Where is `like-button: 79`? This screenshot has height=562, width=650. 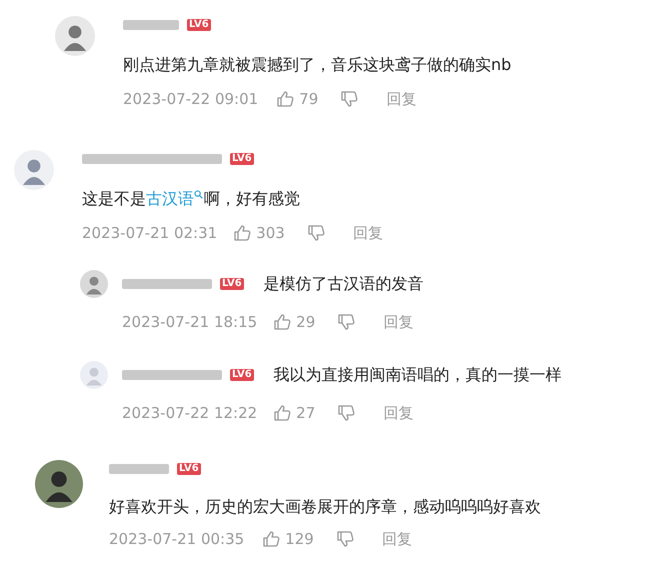 like-button: 79 is located at coordinates (297, 99).